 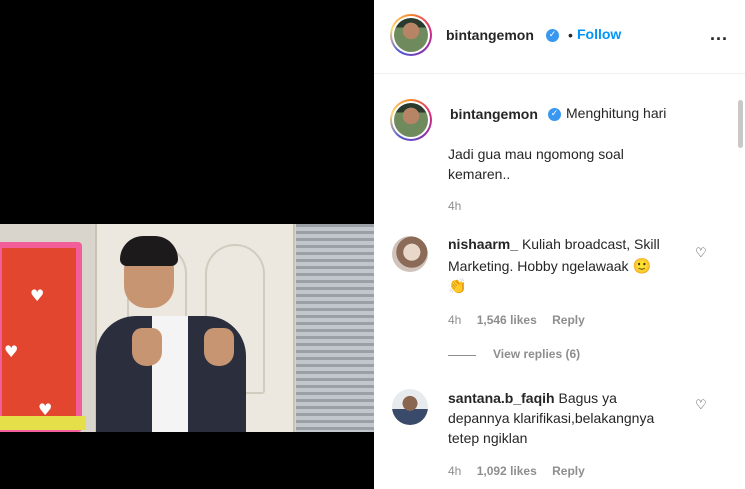 I want to click on caption-username: bintangemon, so click(x=494, y=114).